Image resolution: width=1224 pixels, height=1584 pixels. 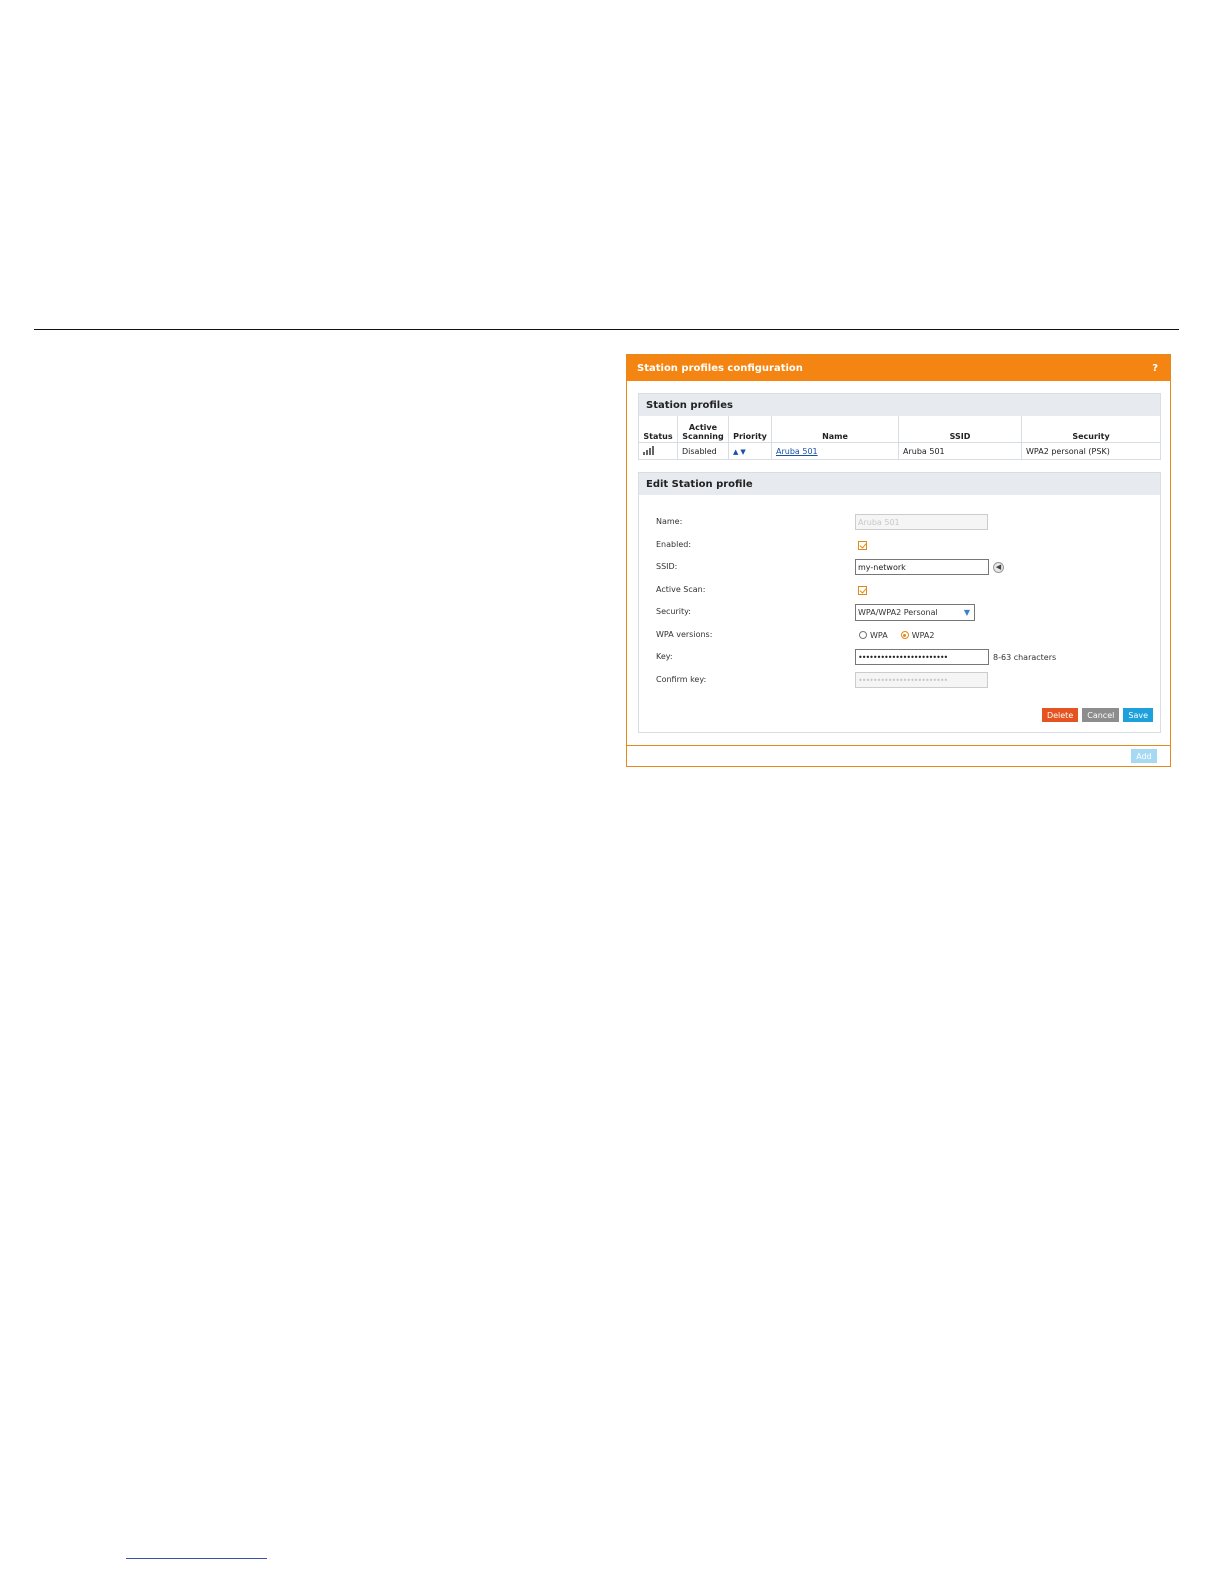 I want to click on ssid-row: SSID: ◀, so click(x=906, y=567).